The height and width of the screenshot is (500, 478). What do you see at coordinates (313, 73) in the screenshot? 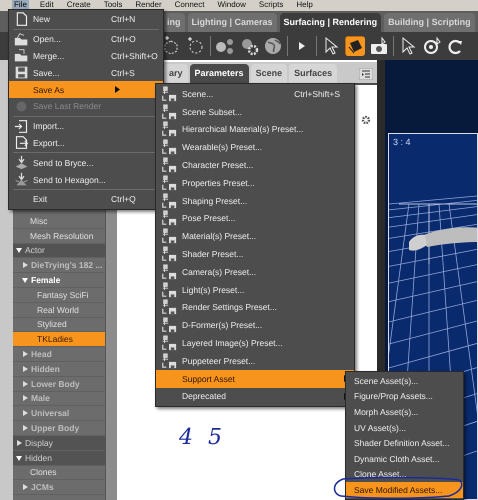
I see `panel-tab: Surfaces` at bounding box center [313, 73].